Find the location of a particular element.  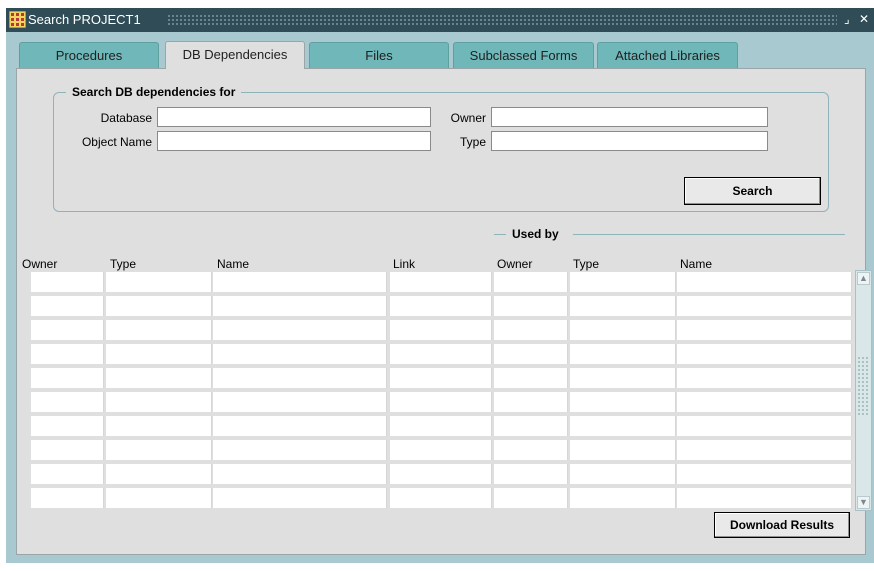

close-icon: ✕ is located at coordinates (864, 19).